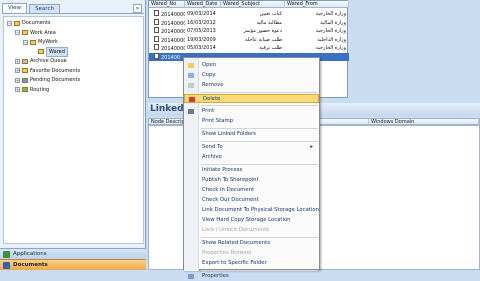  I want to click on tree-node: − Work Area, so click(35, 33).